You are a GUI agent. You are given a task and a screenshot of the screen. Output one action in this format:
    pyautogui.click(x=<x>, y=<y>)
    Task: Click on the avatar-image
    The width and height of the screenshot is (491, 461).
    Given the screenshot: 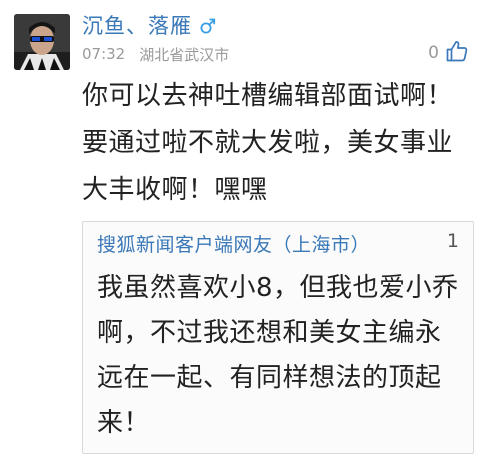 What is the action you would take?
    pyautogui.click(x=42, y=42)
    